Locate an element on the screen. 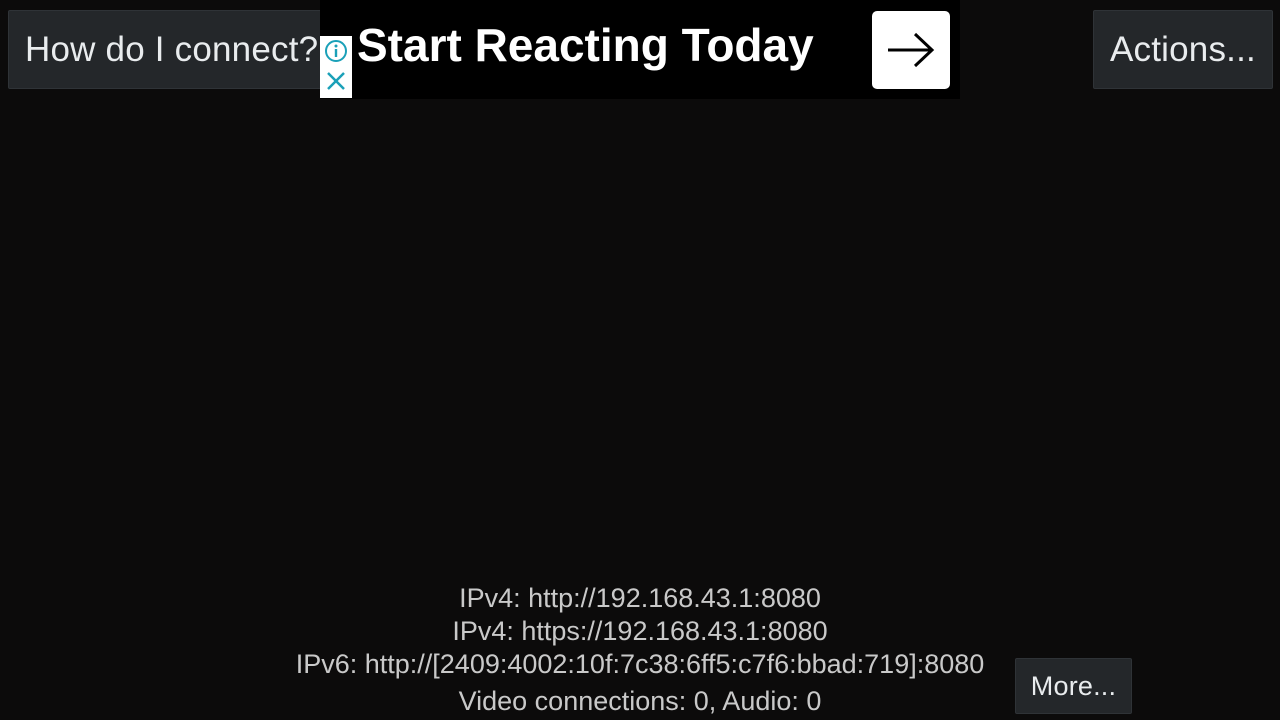  ad-cta-button is located at coordinates (911, 50).